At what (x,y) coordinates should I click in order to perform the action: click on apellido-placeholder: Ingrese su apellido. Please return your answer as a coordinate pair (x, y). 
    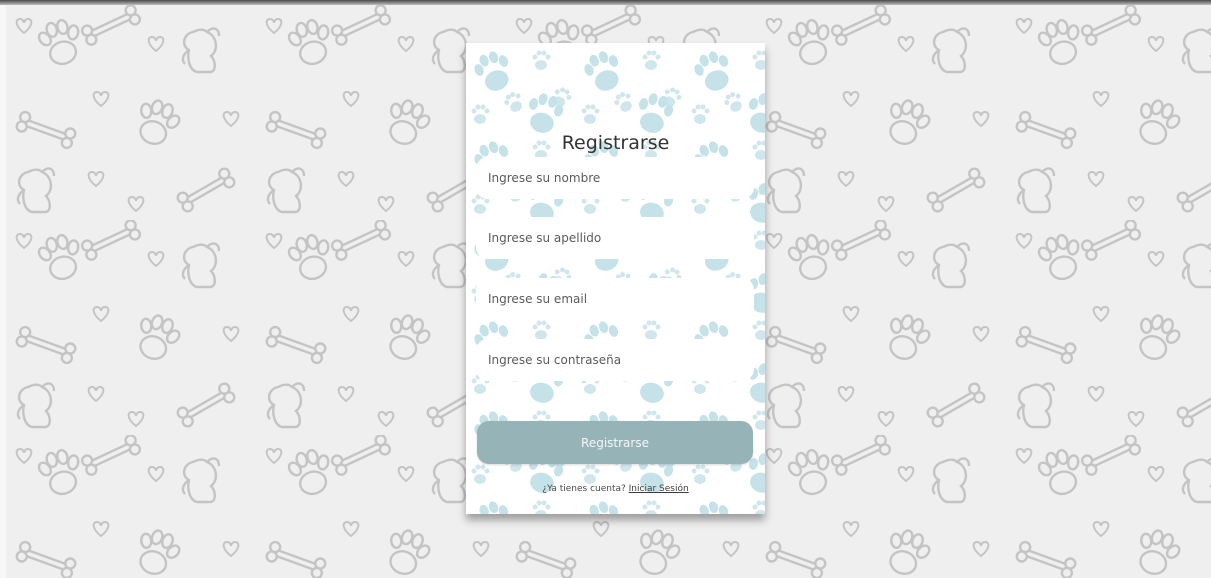
    Looking at the image, I should click on (545, 238).